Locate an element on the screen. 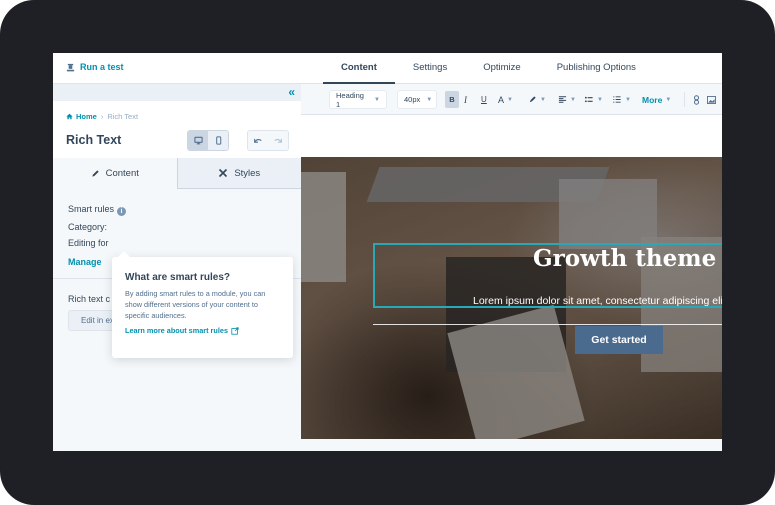 This screenshot has width=775, height=505. home-icon is located at coordinates (69, 116).